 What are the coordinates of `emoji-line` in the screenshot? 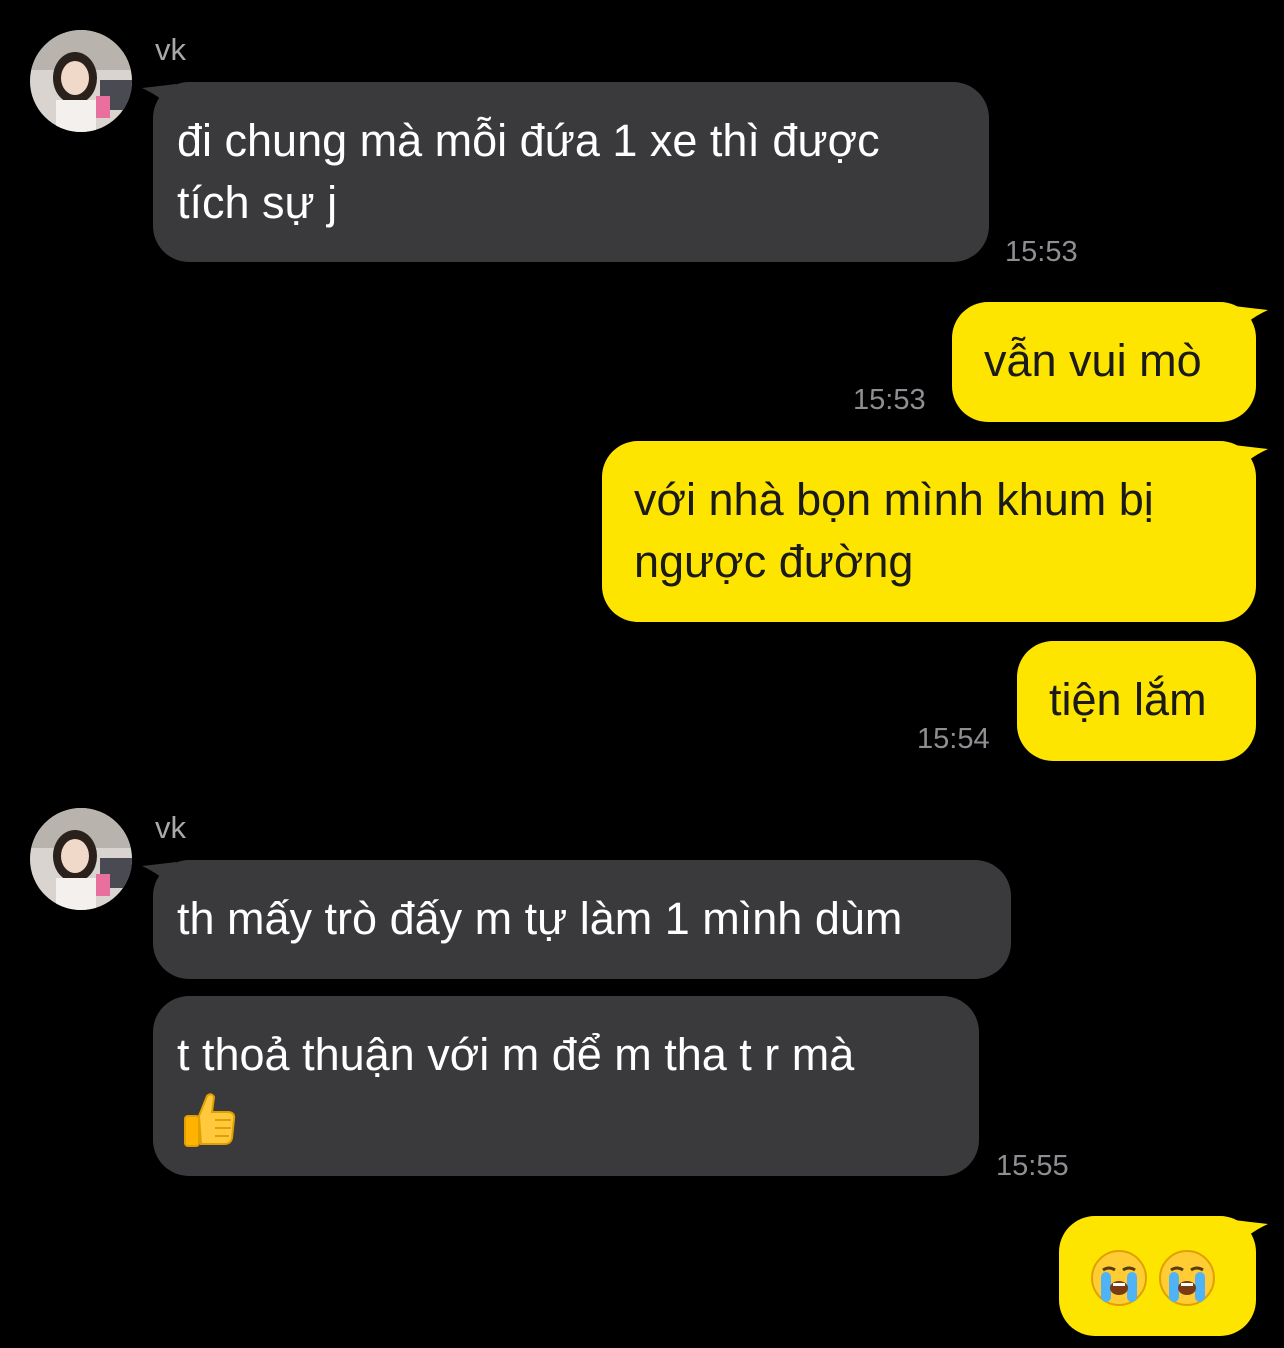 It's located at (566, 1117).